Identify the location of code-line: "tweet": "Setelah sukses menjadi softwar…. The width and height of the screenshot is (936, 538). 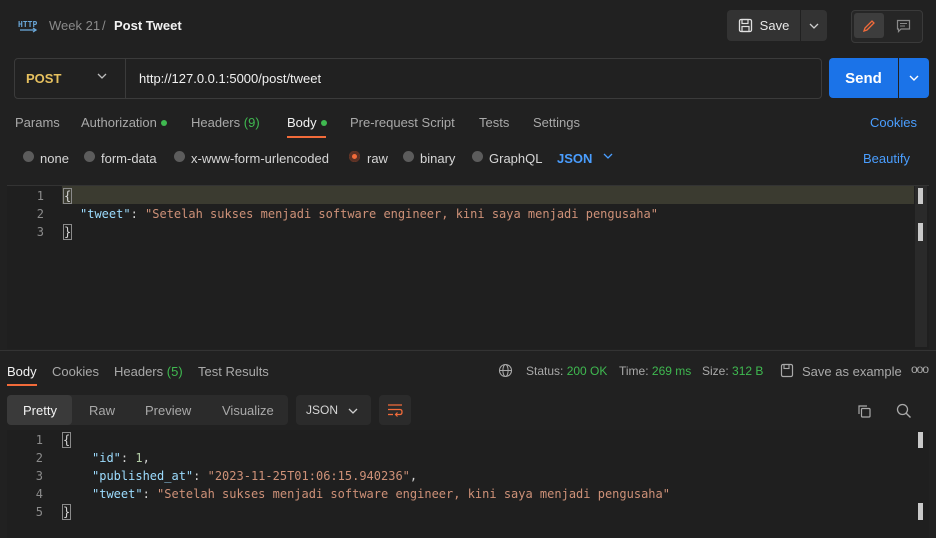
(369, 214).